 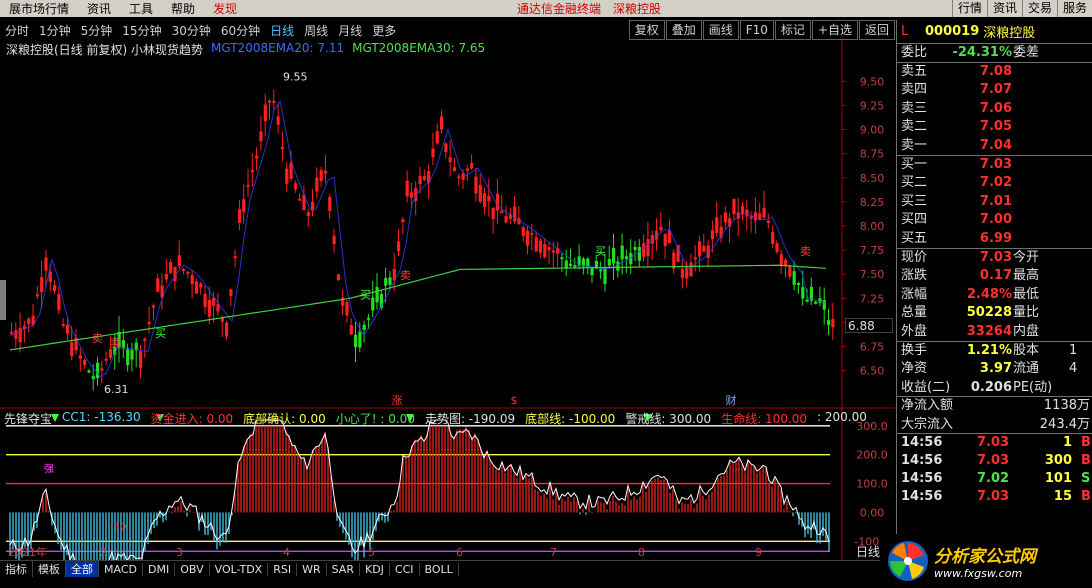 What do you see at coordinates (159, 569) in the screenshot?
I see `tab-dmi: DMI` at bounding box center [159, 569].